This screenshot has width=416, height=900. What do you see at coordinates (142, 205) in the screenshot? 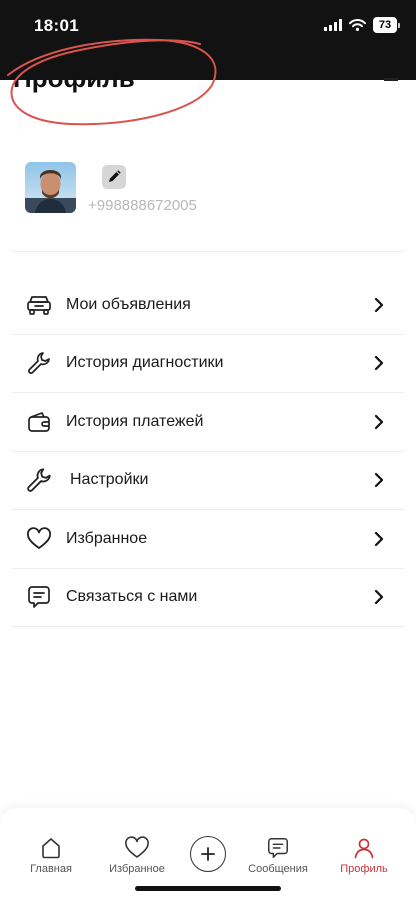
I see `profile-phone: +998888672005` at bounding box center [142, 205].